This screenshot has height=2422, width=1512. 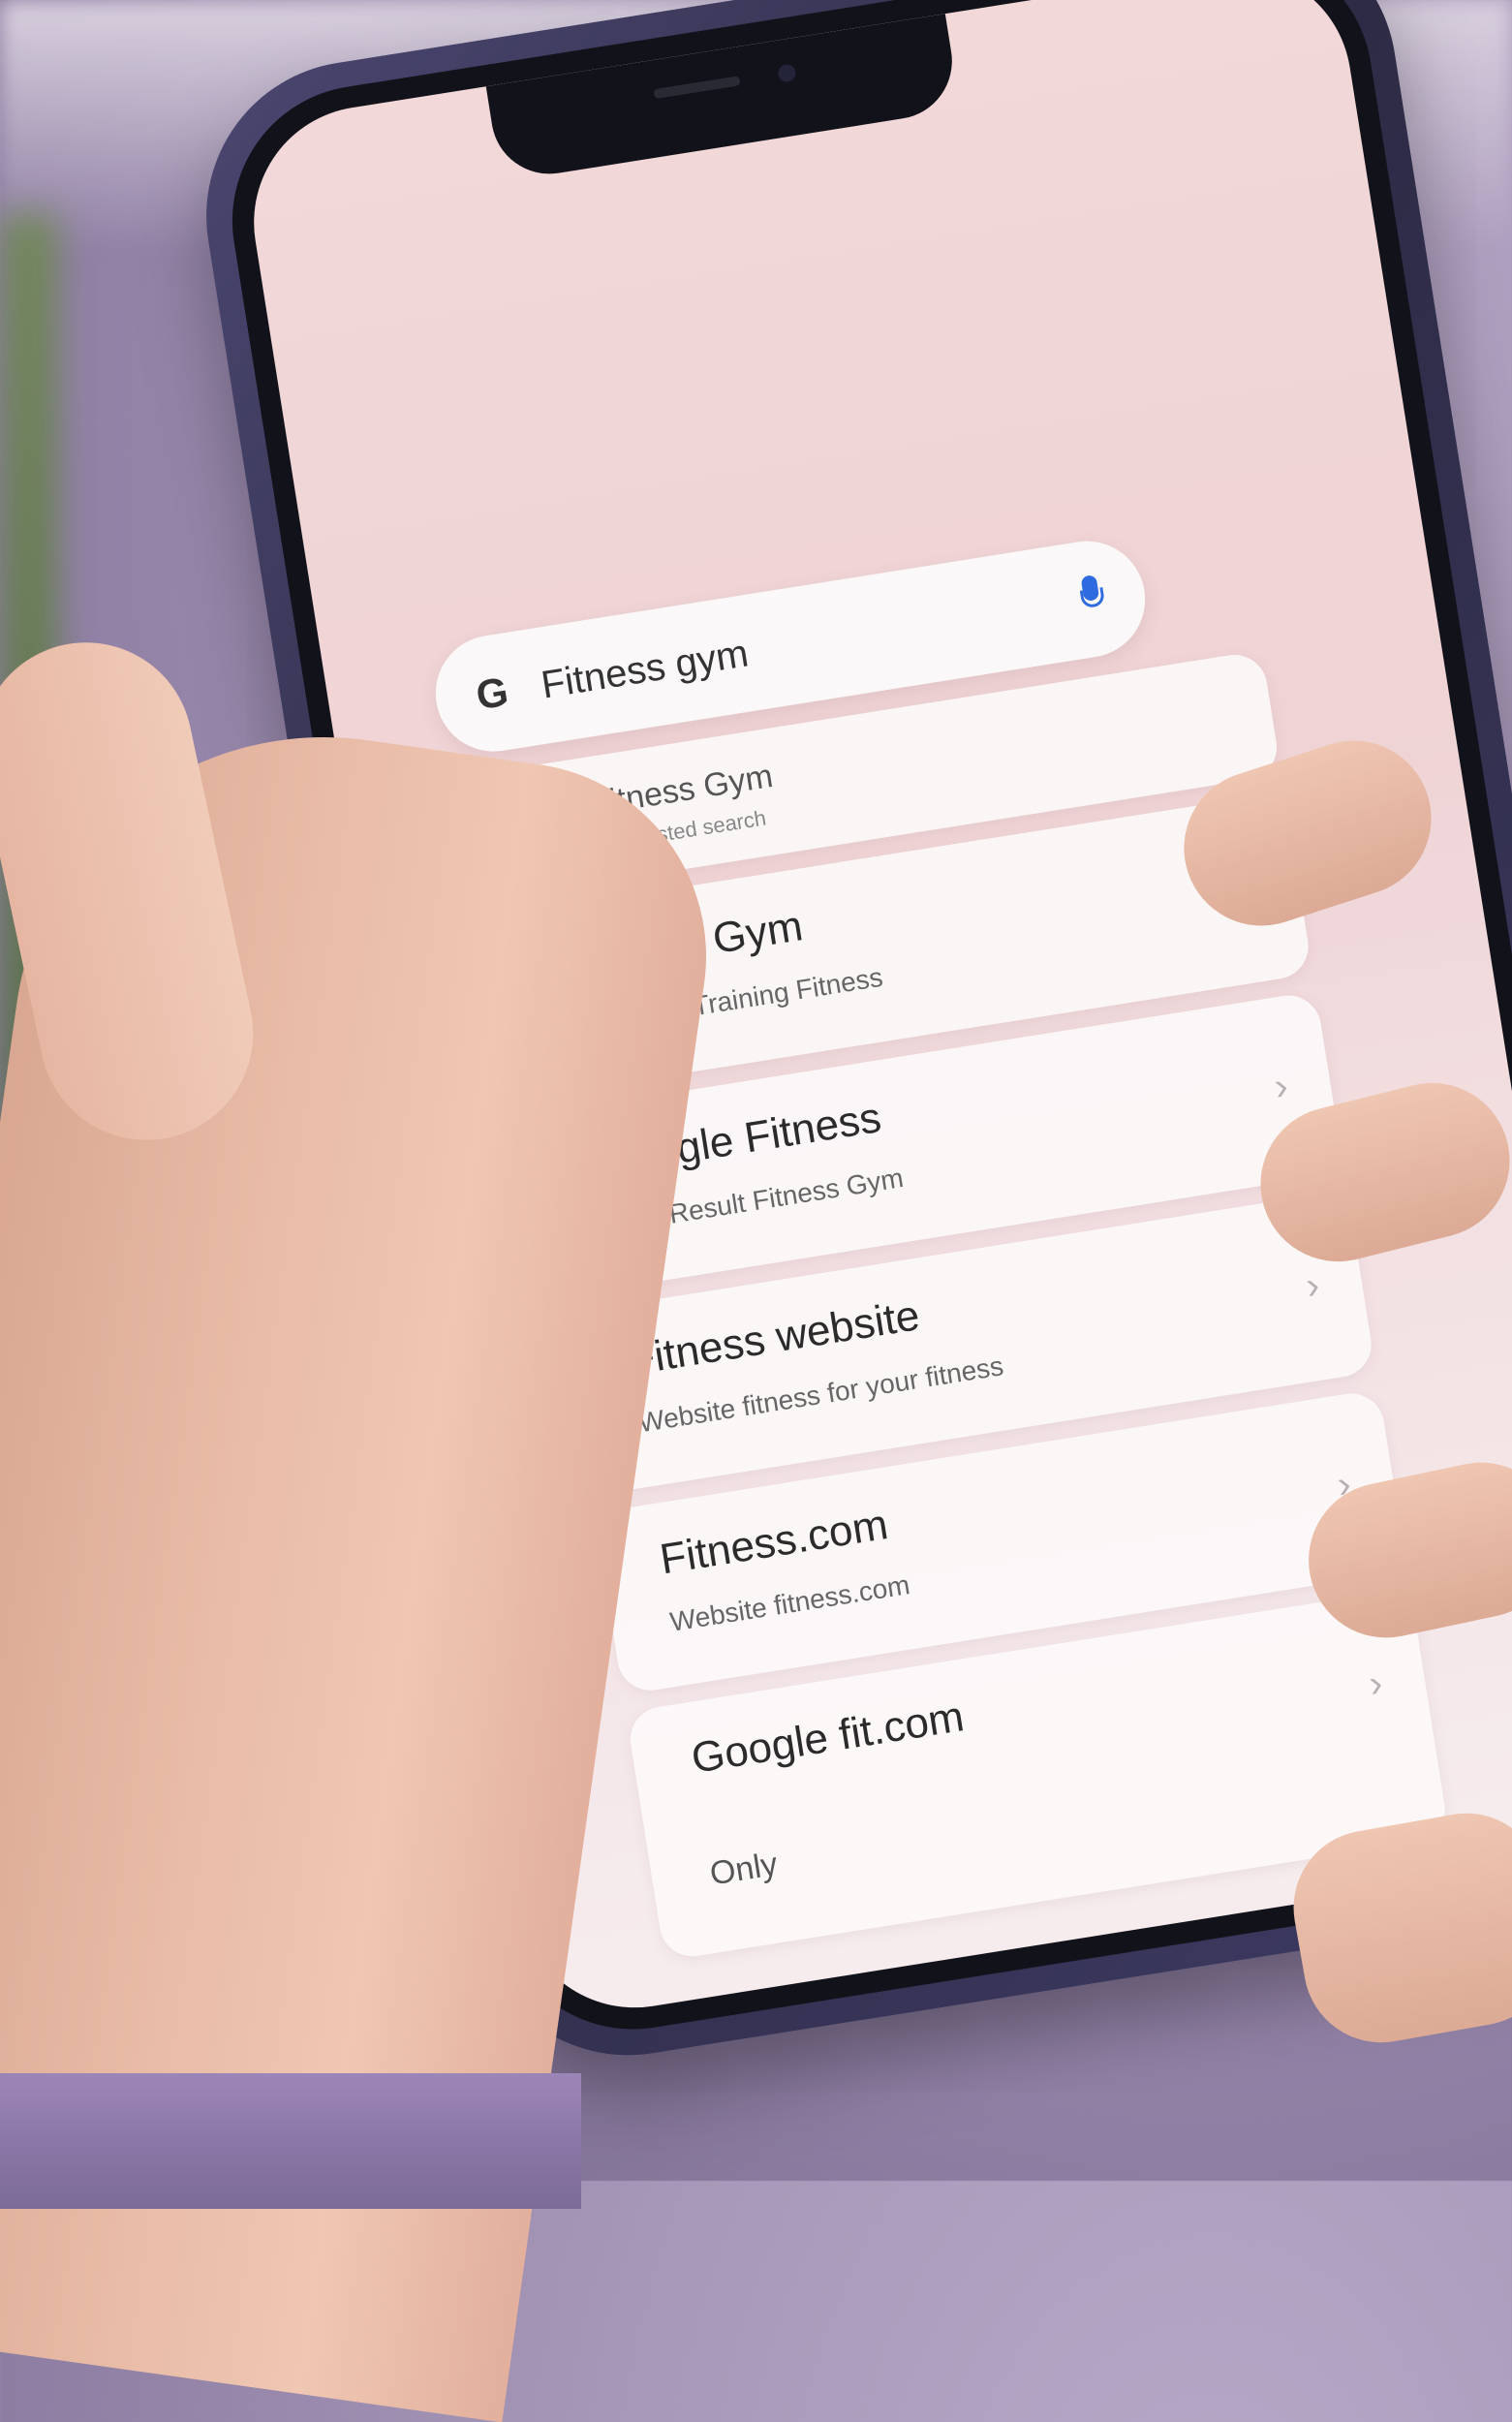 I want to click on camera, so click(x=787, y=73).